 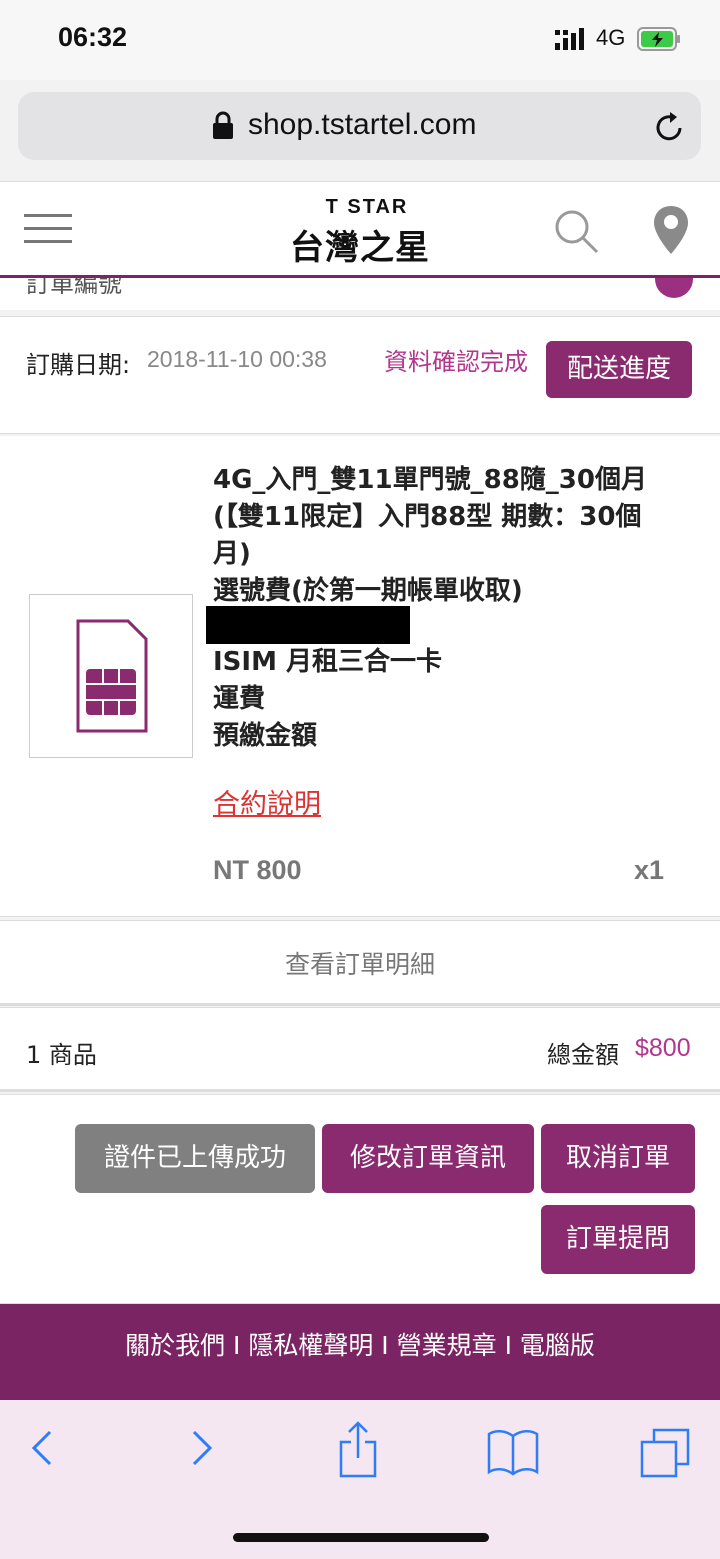 What do you see at coordinates (257, 870) in the screenshot?
I see `product-price: NT 800` at bounding box center [257, 870].